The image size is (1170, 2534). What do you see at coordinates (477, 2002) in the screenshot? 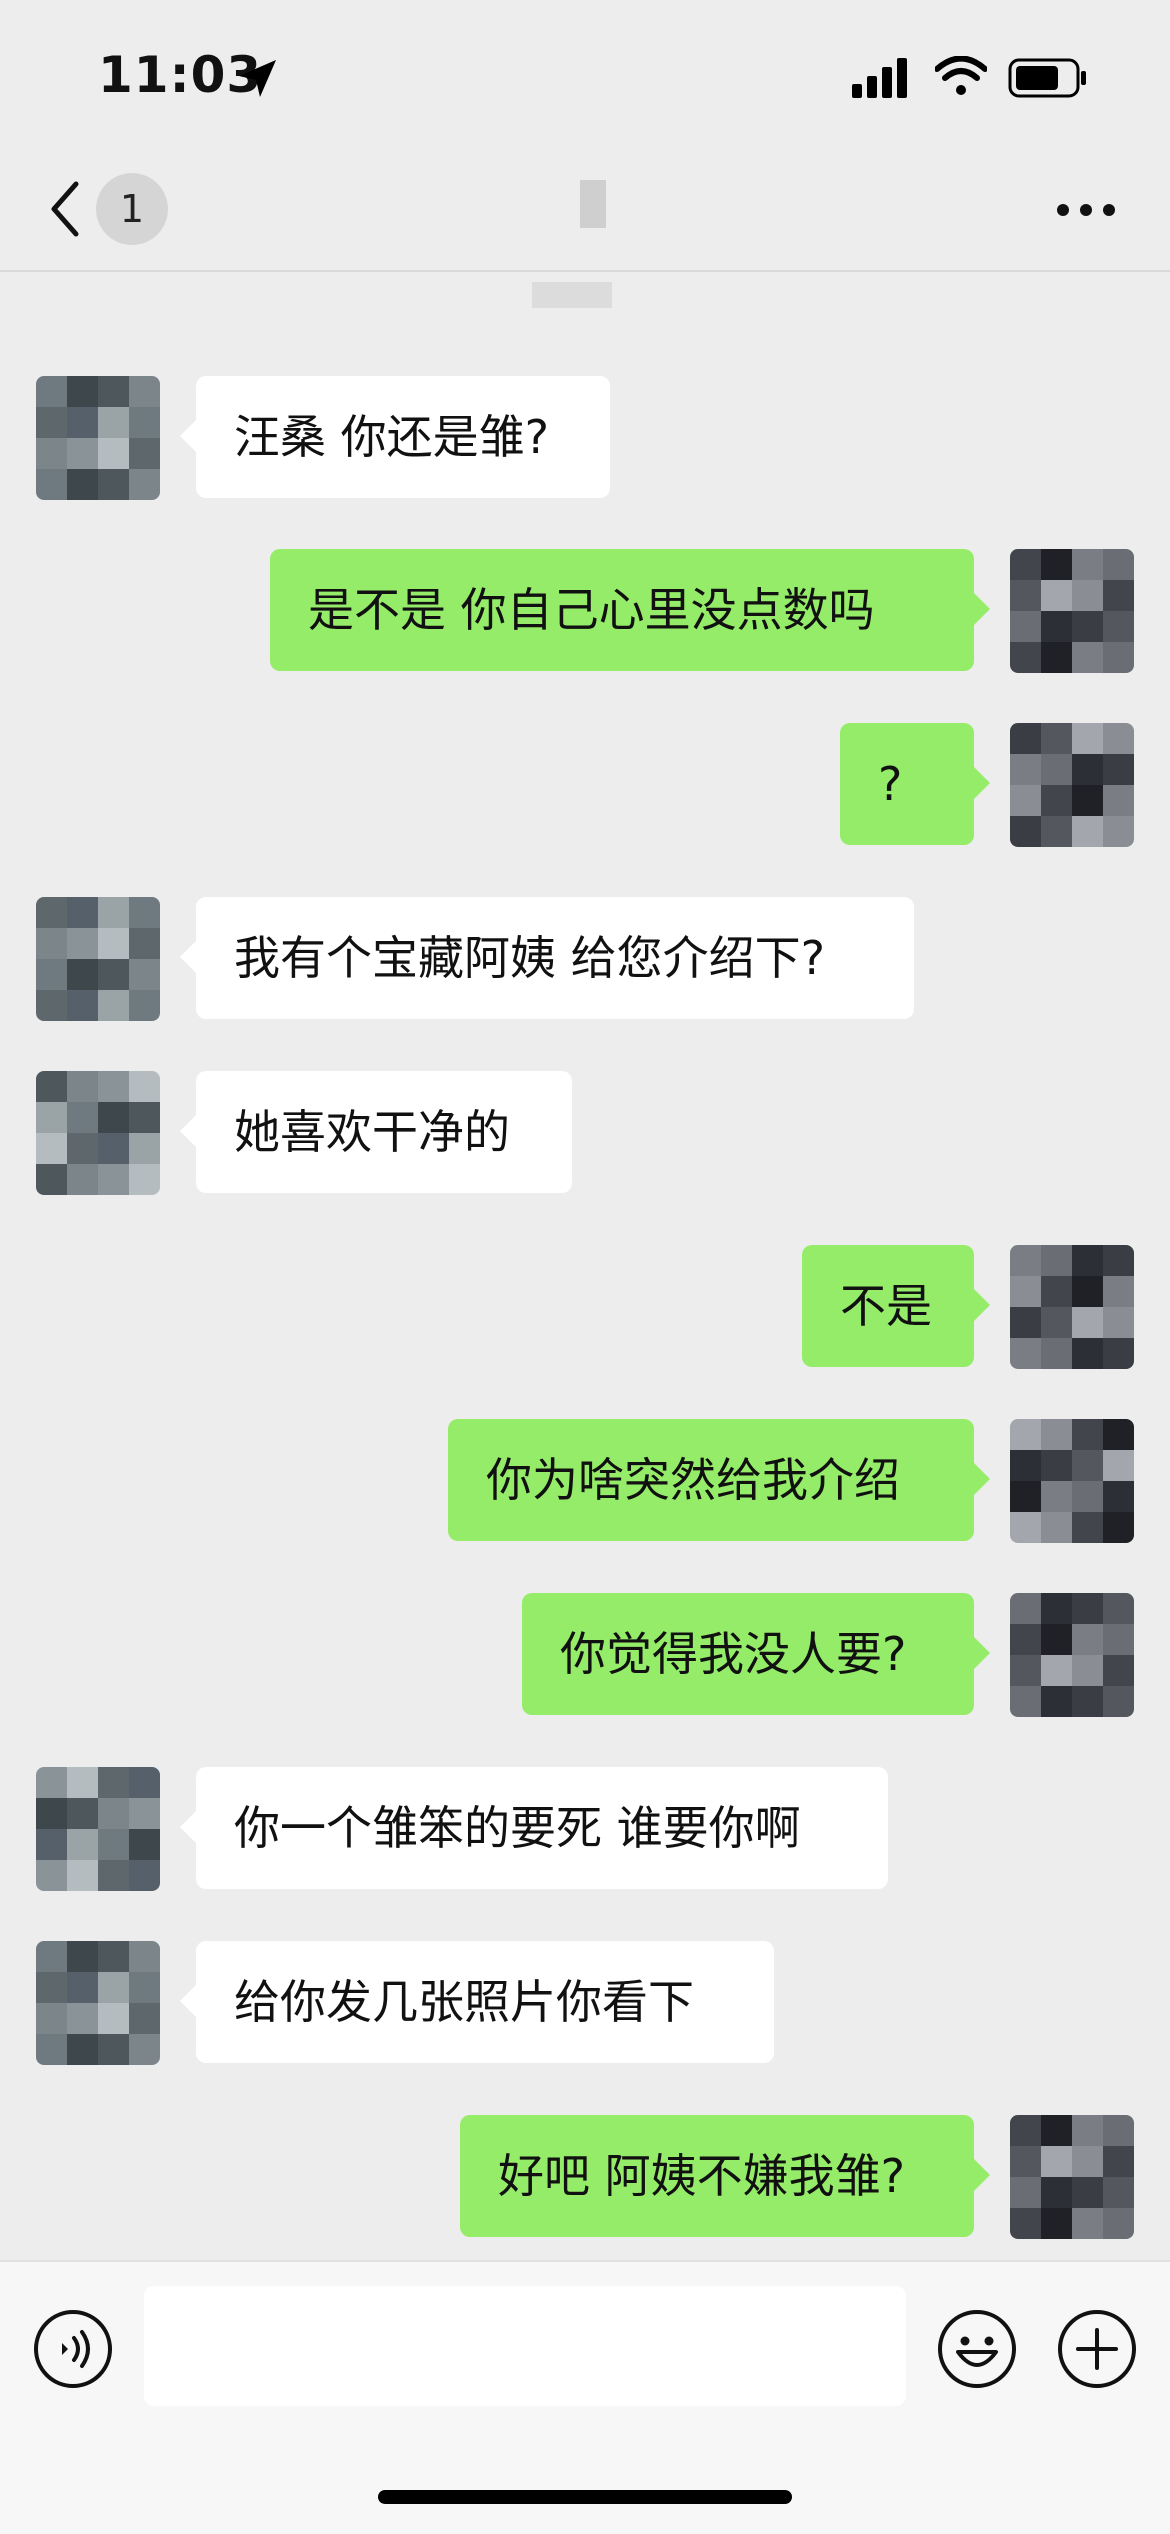
I see `incoming-message: 给你发几张照片你看下` at bounding box center [477, 2002].